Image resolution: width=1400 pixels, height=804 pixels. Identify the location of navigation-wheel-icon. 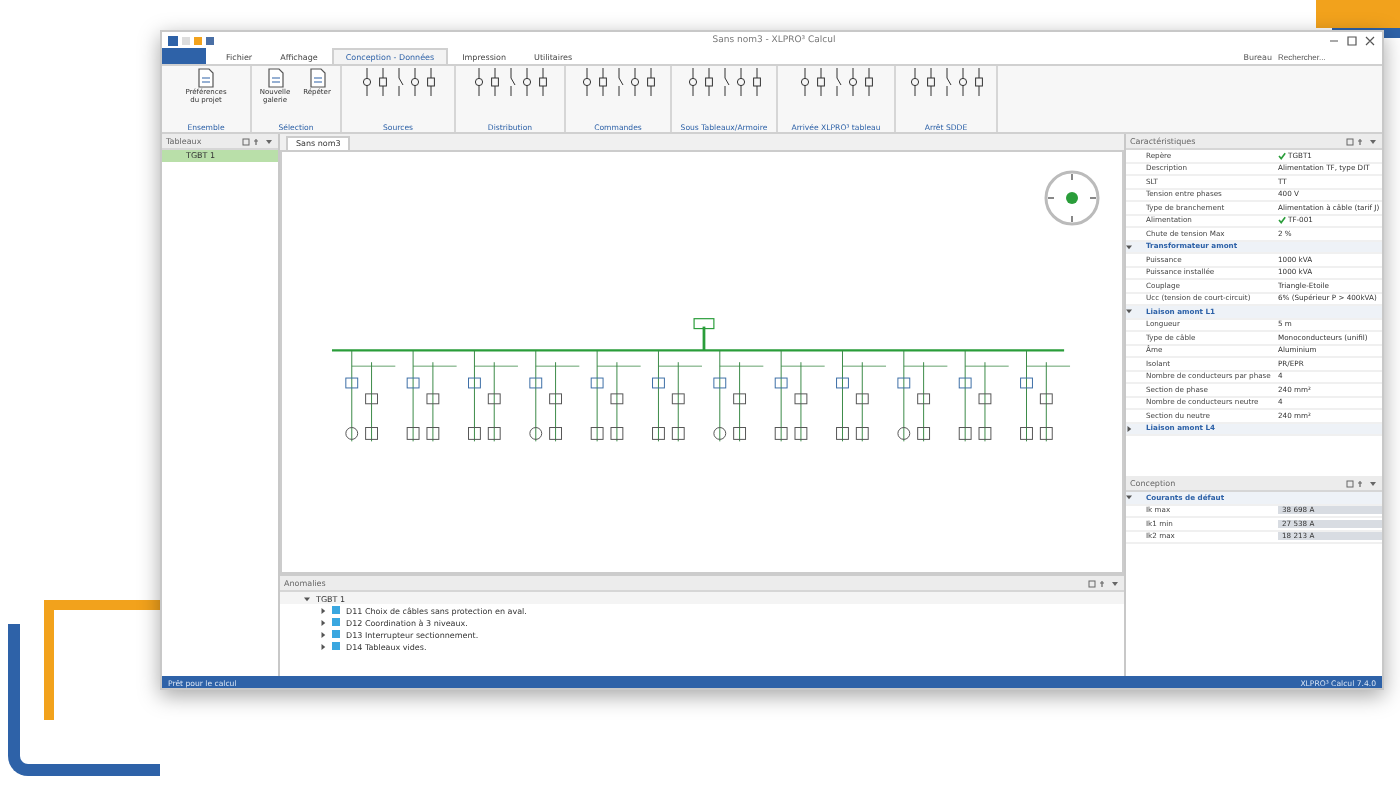
(1072, 198).